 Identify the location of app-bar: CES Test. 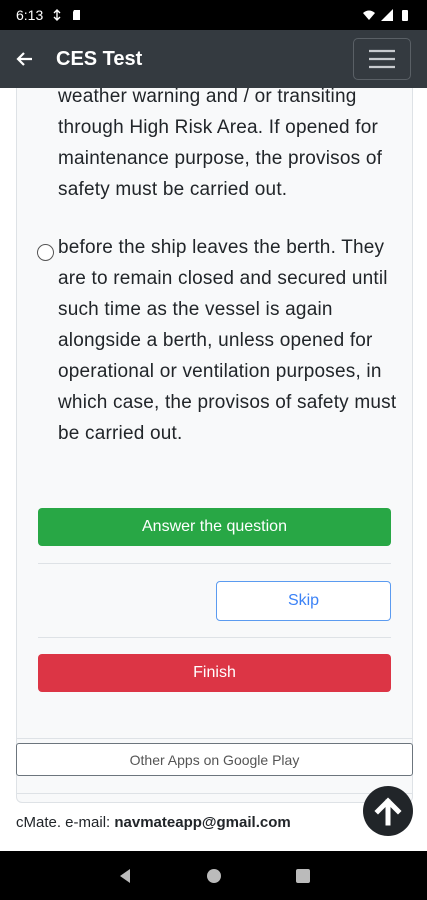
(213, 59).